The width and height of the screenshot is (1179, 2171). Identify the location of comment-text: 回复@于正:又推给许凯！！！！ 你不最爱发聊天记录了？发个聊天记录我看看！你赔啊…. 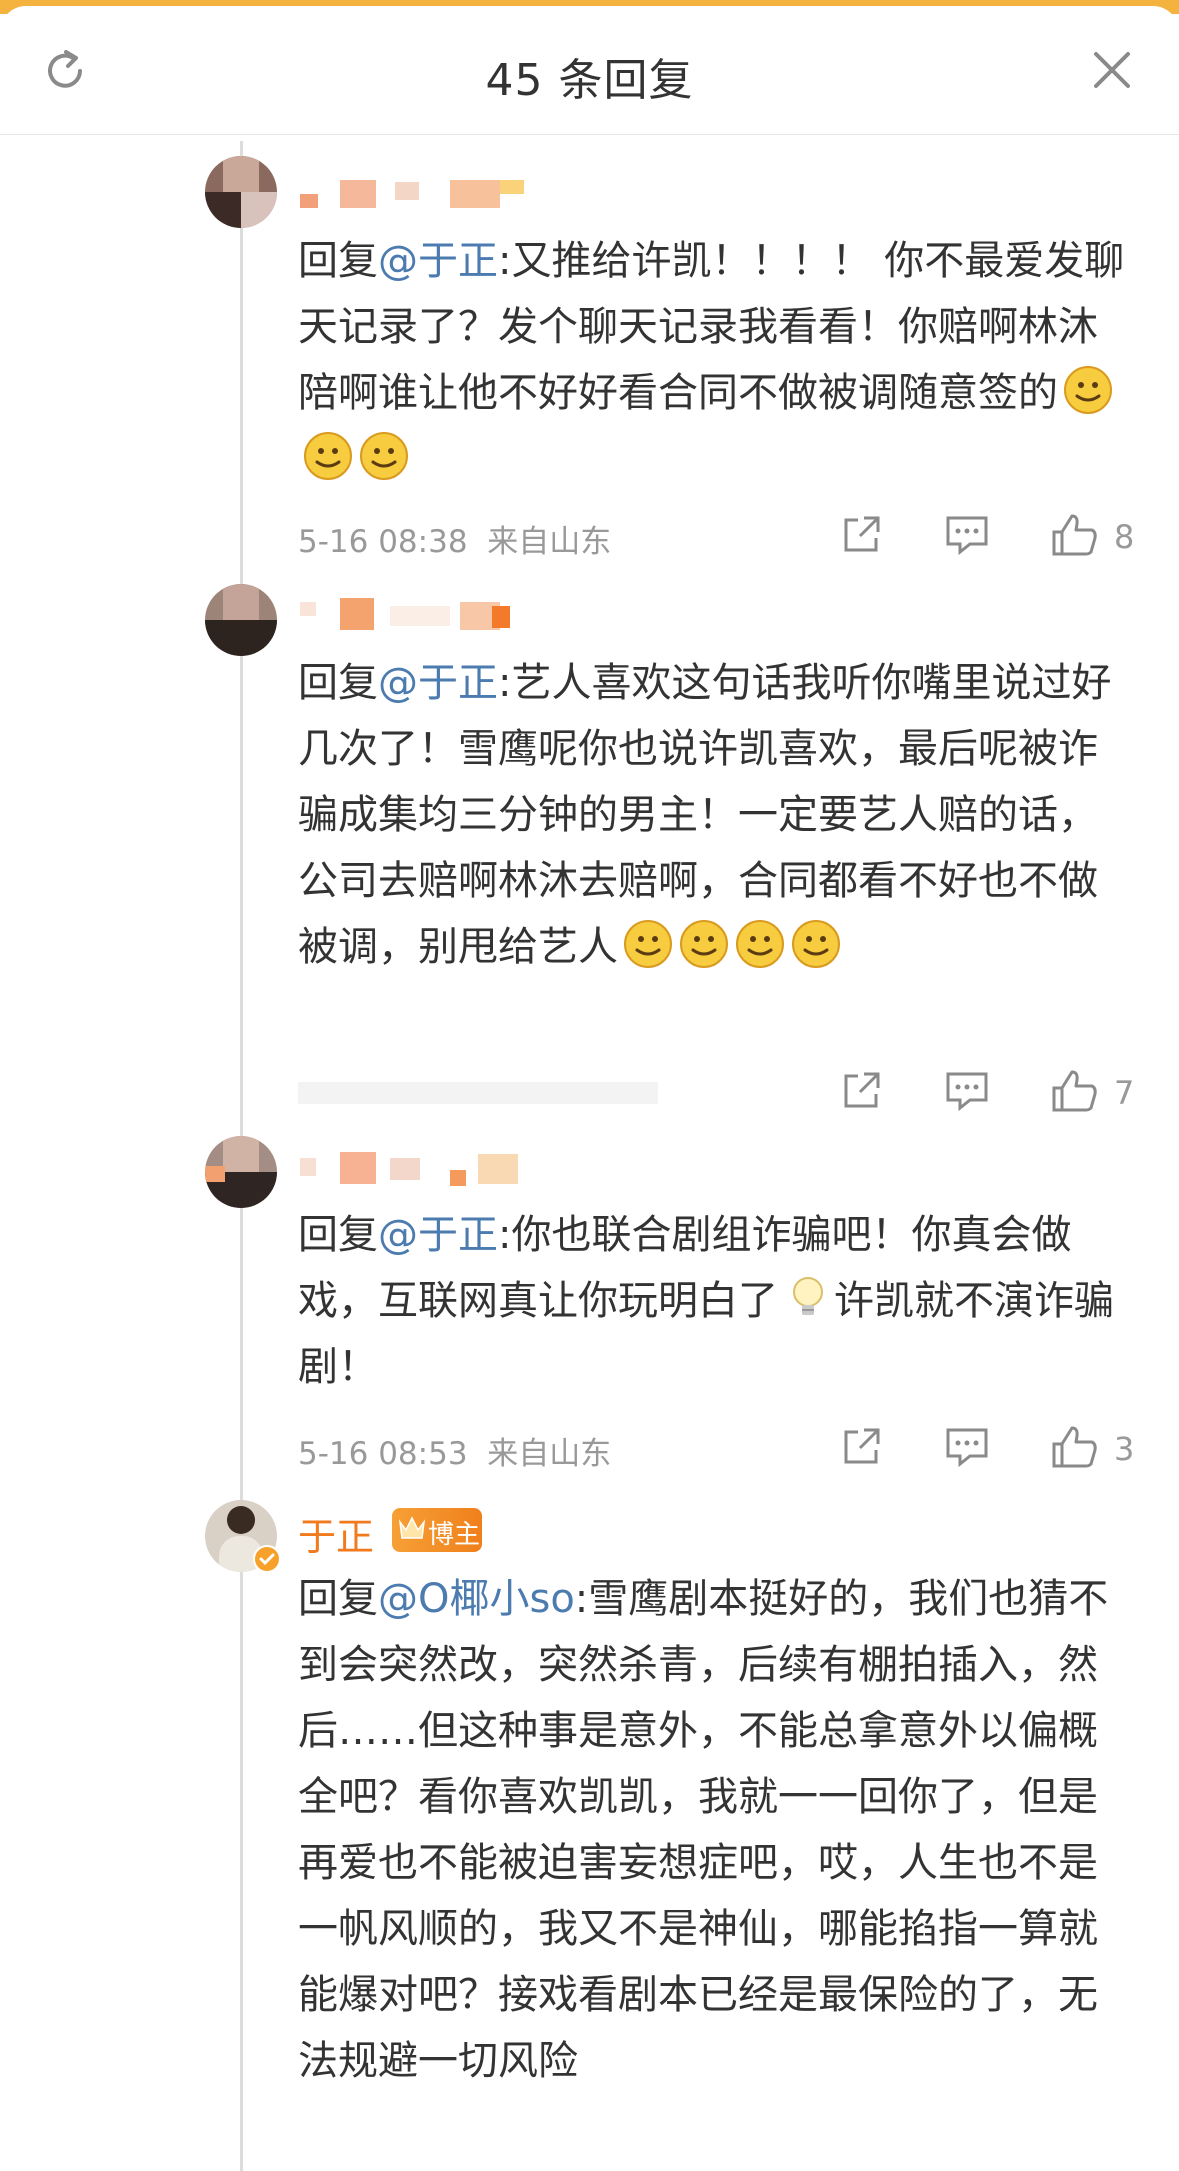
(713, 360).